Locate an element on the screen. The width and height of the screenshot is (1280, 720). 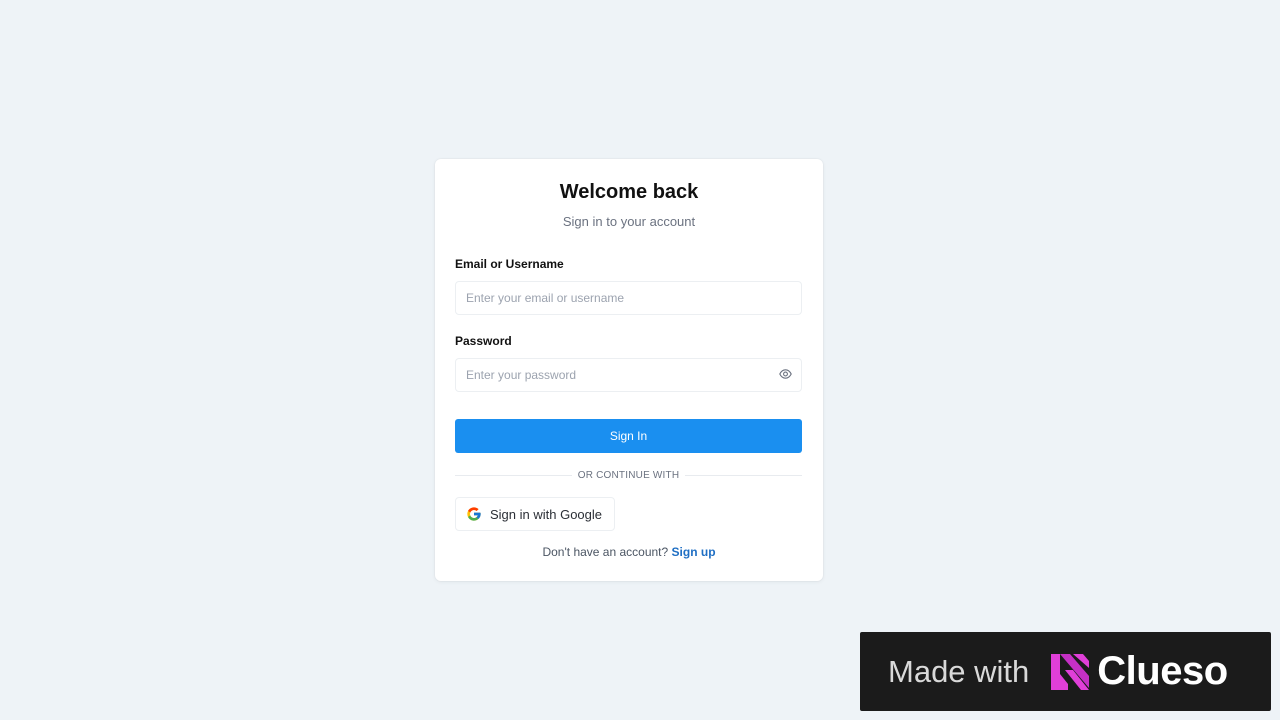
page-subtitle: Sign in to your account is located at coordinates (629, 221).